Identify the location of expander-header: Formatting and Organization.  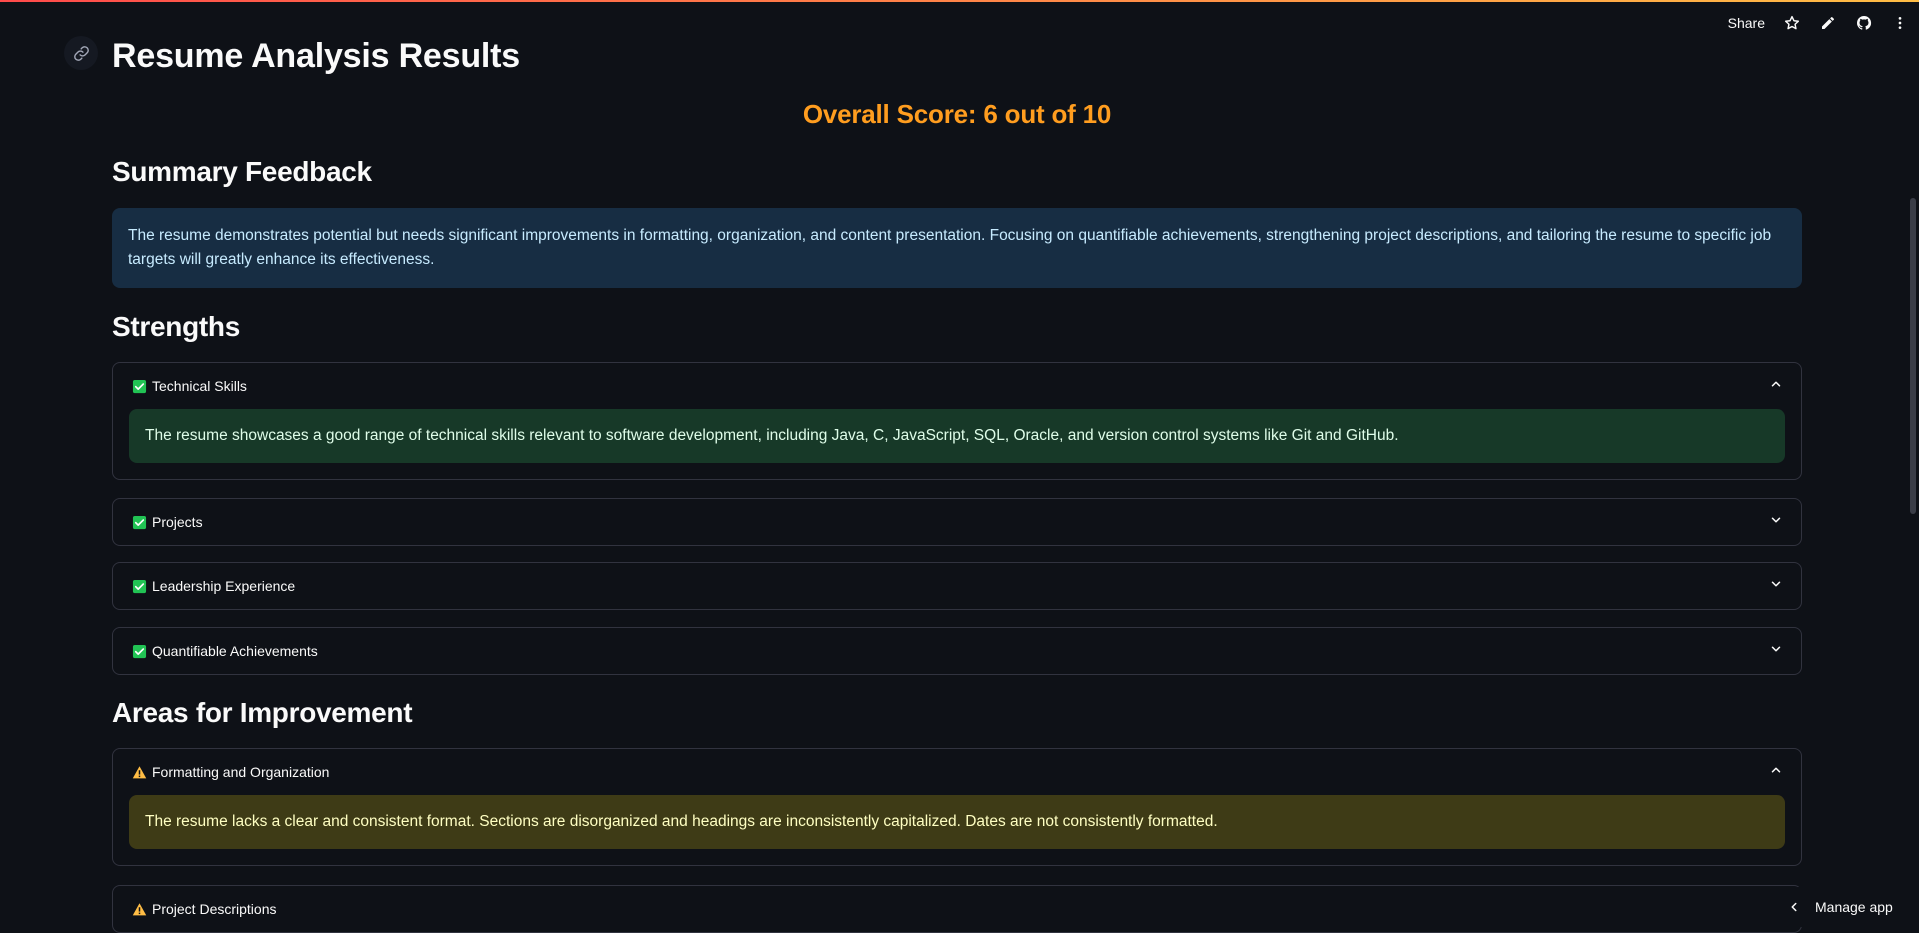
(957, 772).